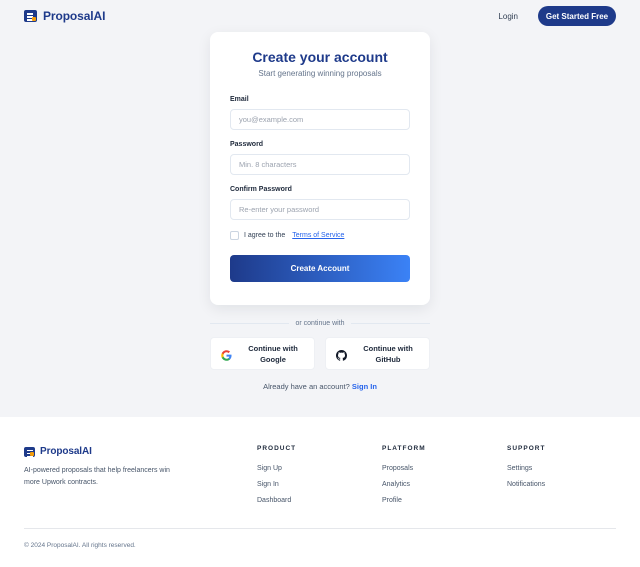  What do you see at coordinates (526, 448) in the screenshot?
I see `footer-col-title: SUPPORT` at bounding box center [526, 448].